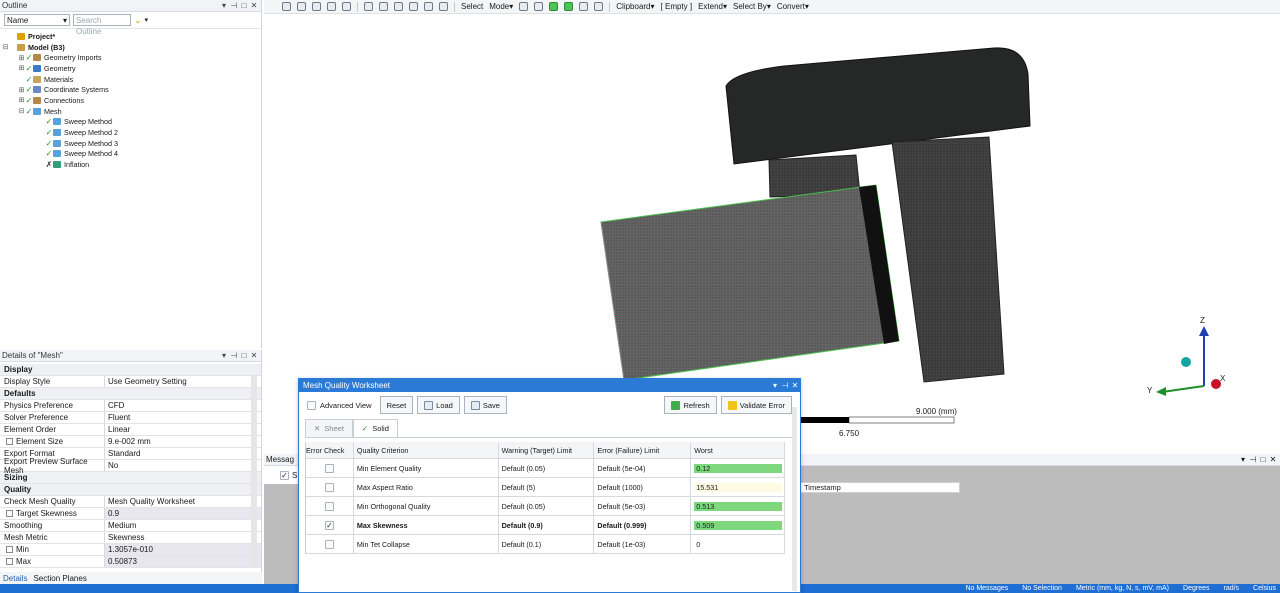  Describe the element at coordinates (584, 6) in the screenshot. I see `select-element-face-icon` at that location.